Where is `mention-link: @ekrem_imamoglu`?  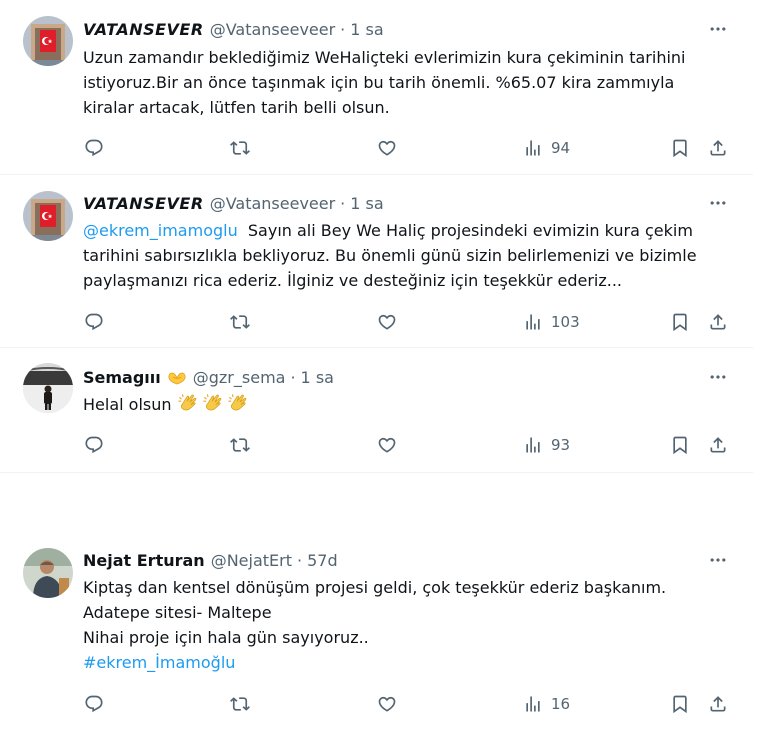
mention-link: @ekrem_imamoglu is located at coordinates (160, 230).